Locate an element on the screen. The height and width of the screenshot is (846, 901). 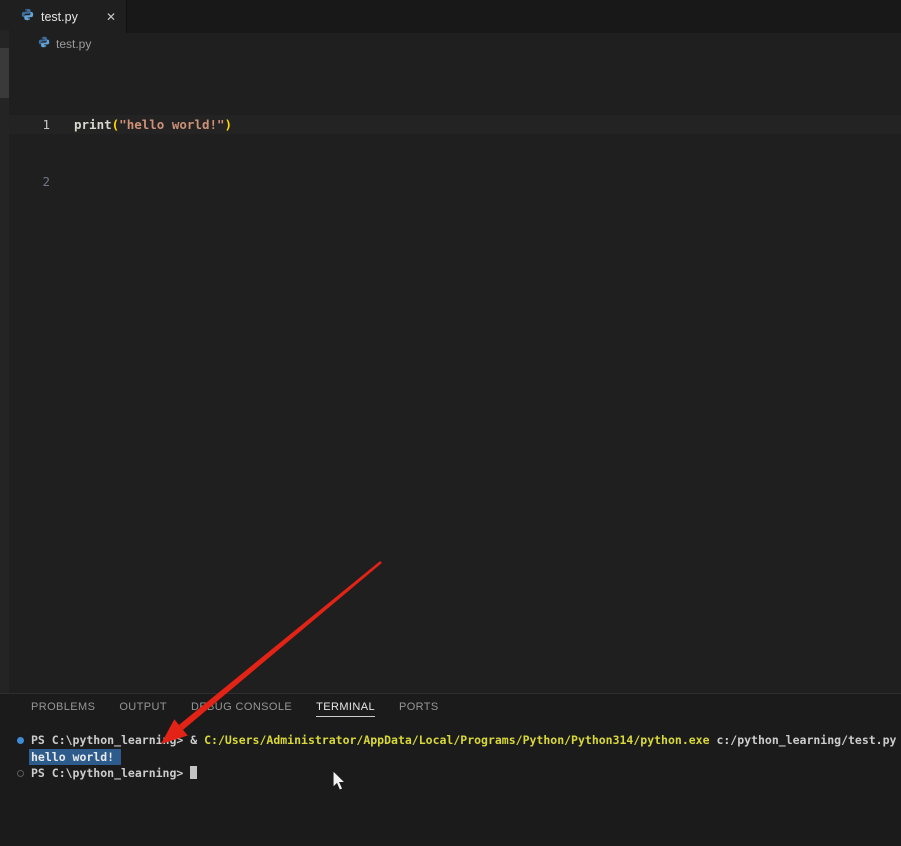
editor-tab-bar: test.py ✕ is located at coordinates (450, 16).